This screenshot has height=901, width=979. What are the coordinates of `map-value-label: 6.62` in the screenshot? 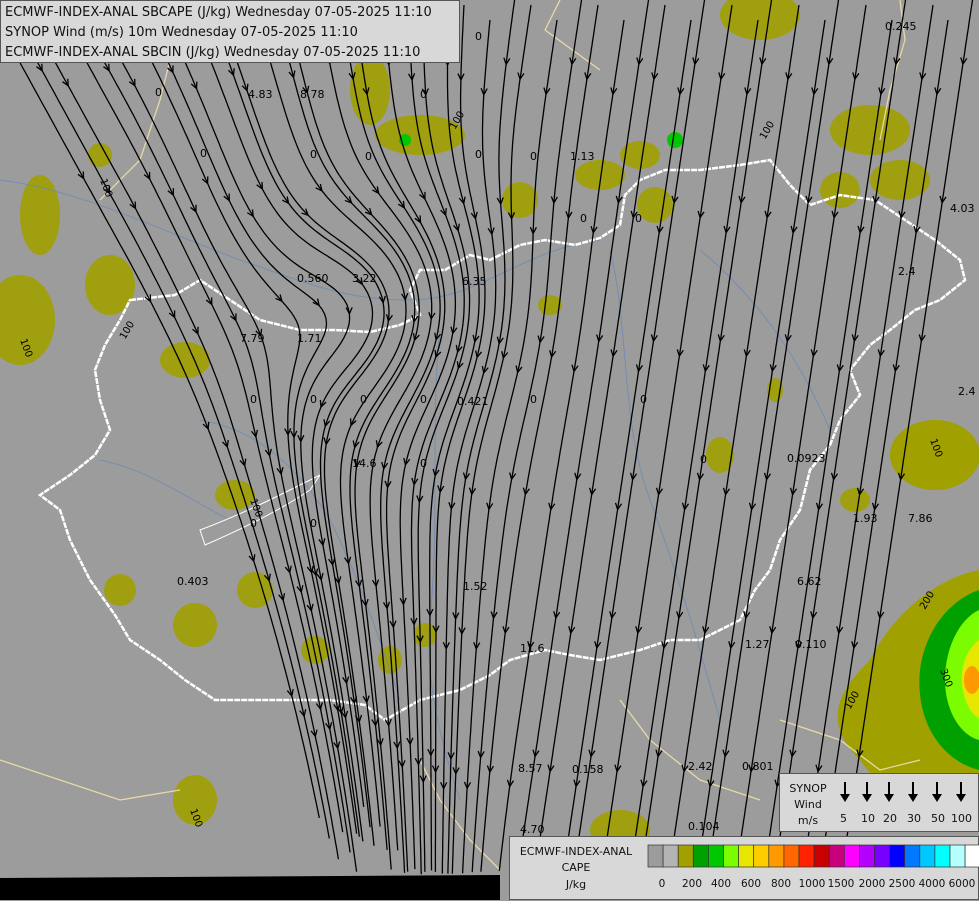 It's located at (809, 581).